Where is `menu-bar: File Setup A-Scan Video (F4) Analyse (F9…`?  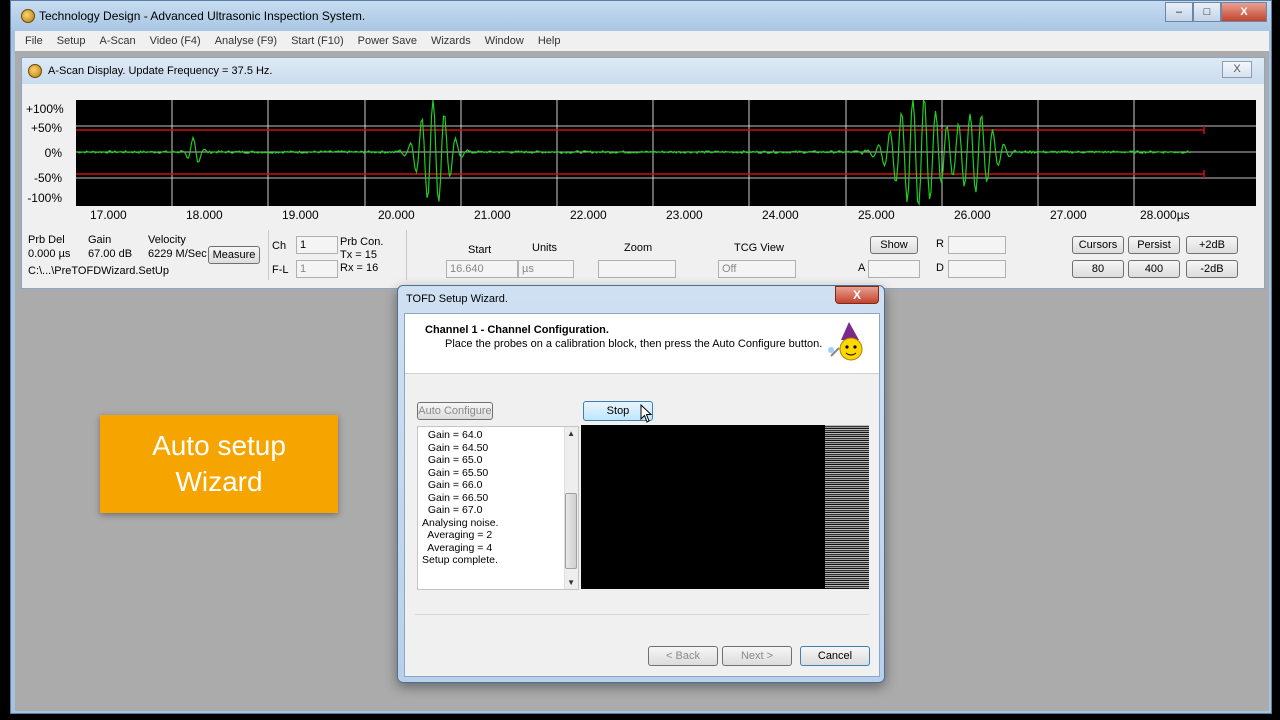
menu-bar: File Setup A-Scan Video (F4) Analyse (F9… is located at coordinates (642, 41).